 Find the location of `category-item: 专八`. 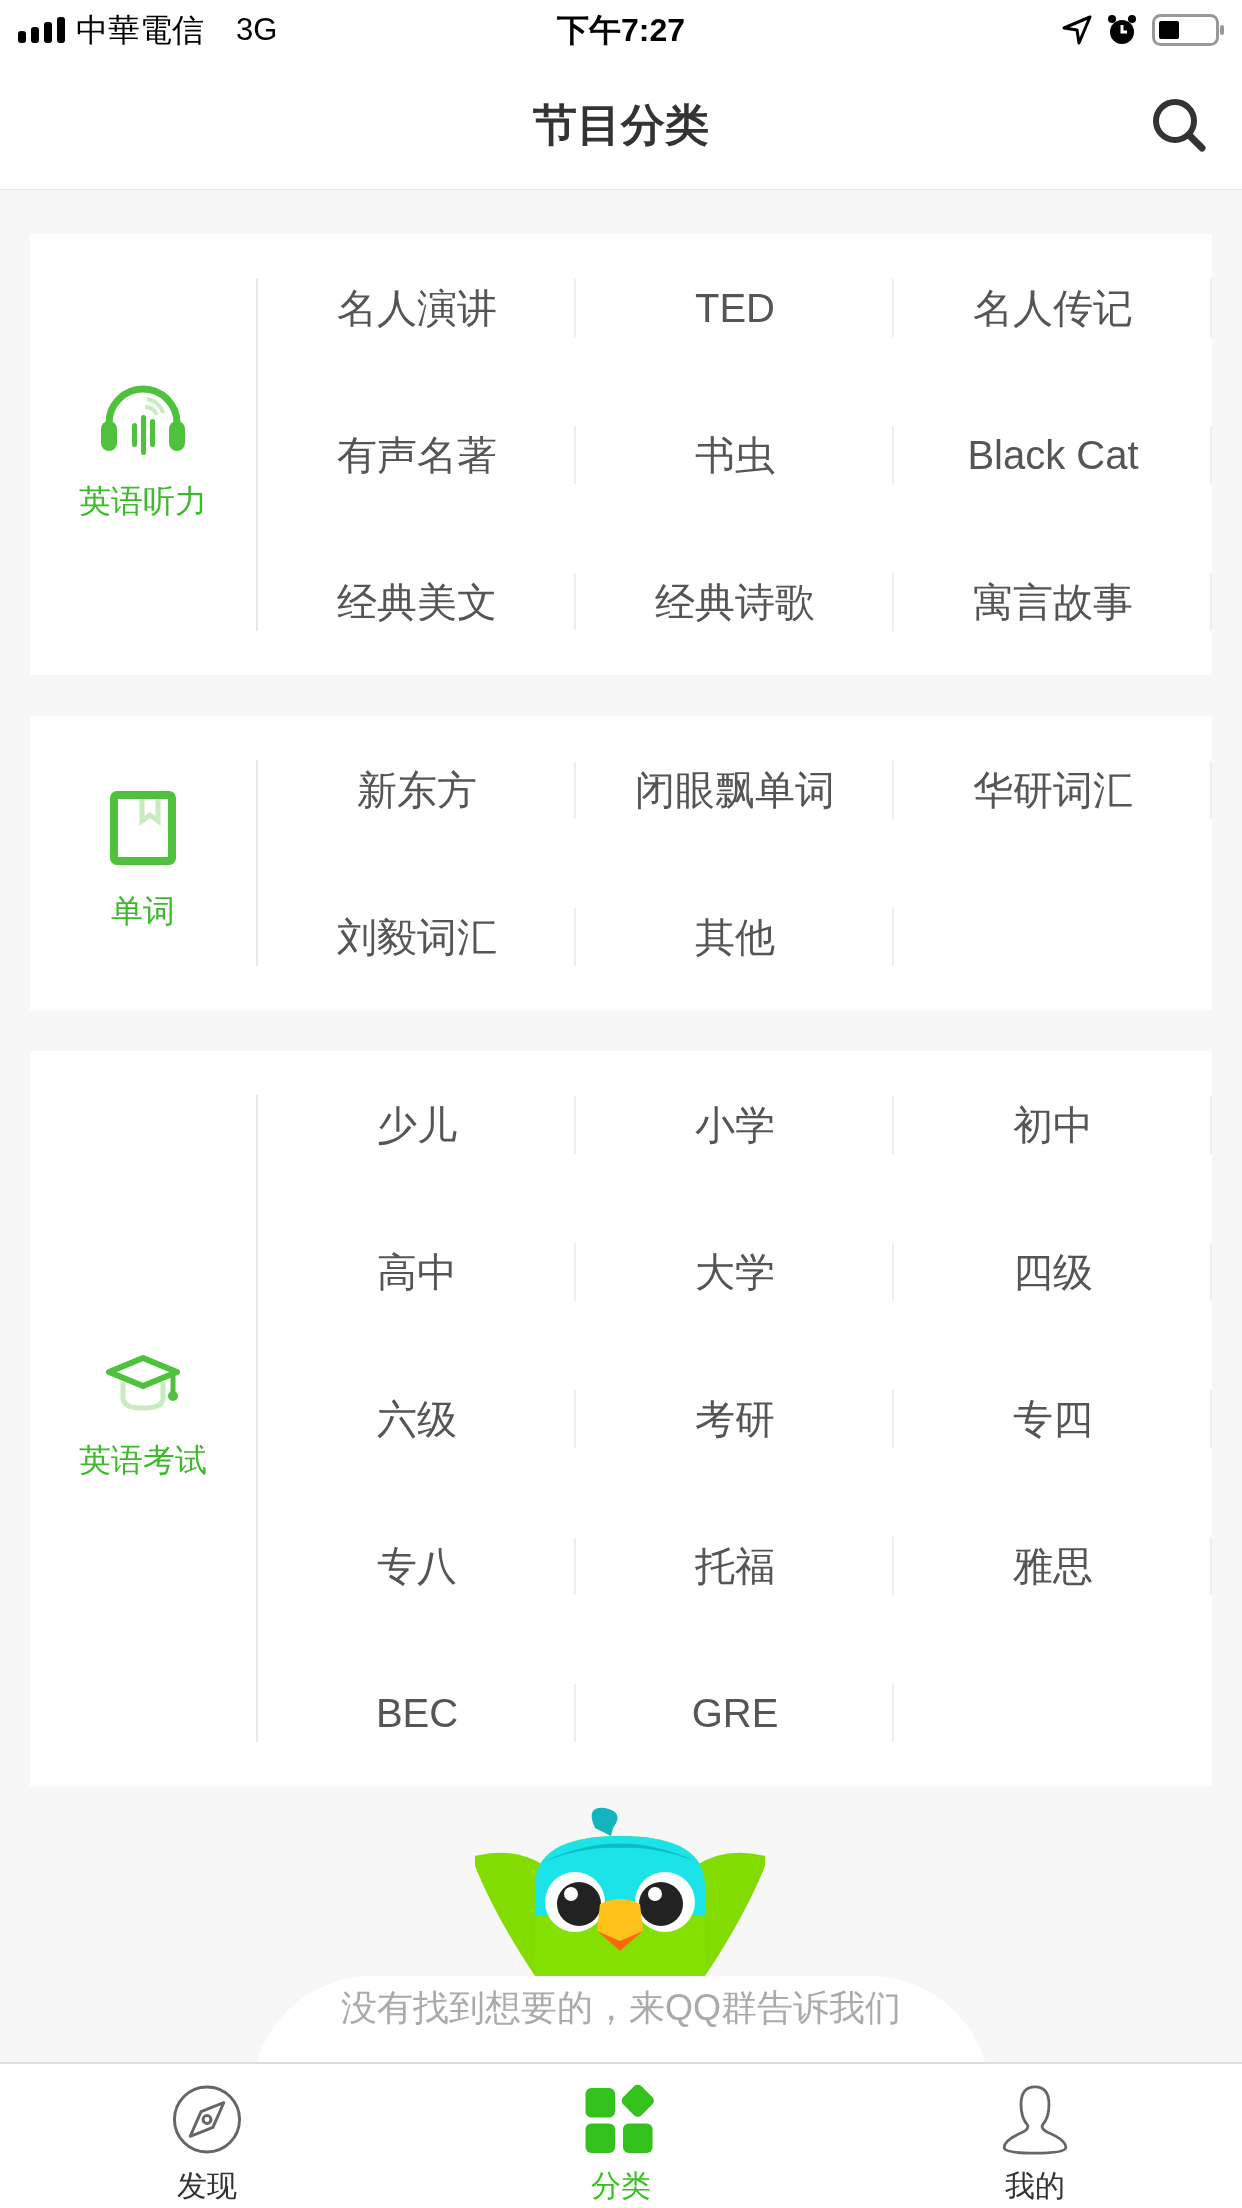

category-item: 专八 is located at coordinates (417, 1565).